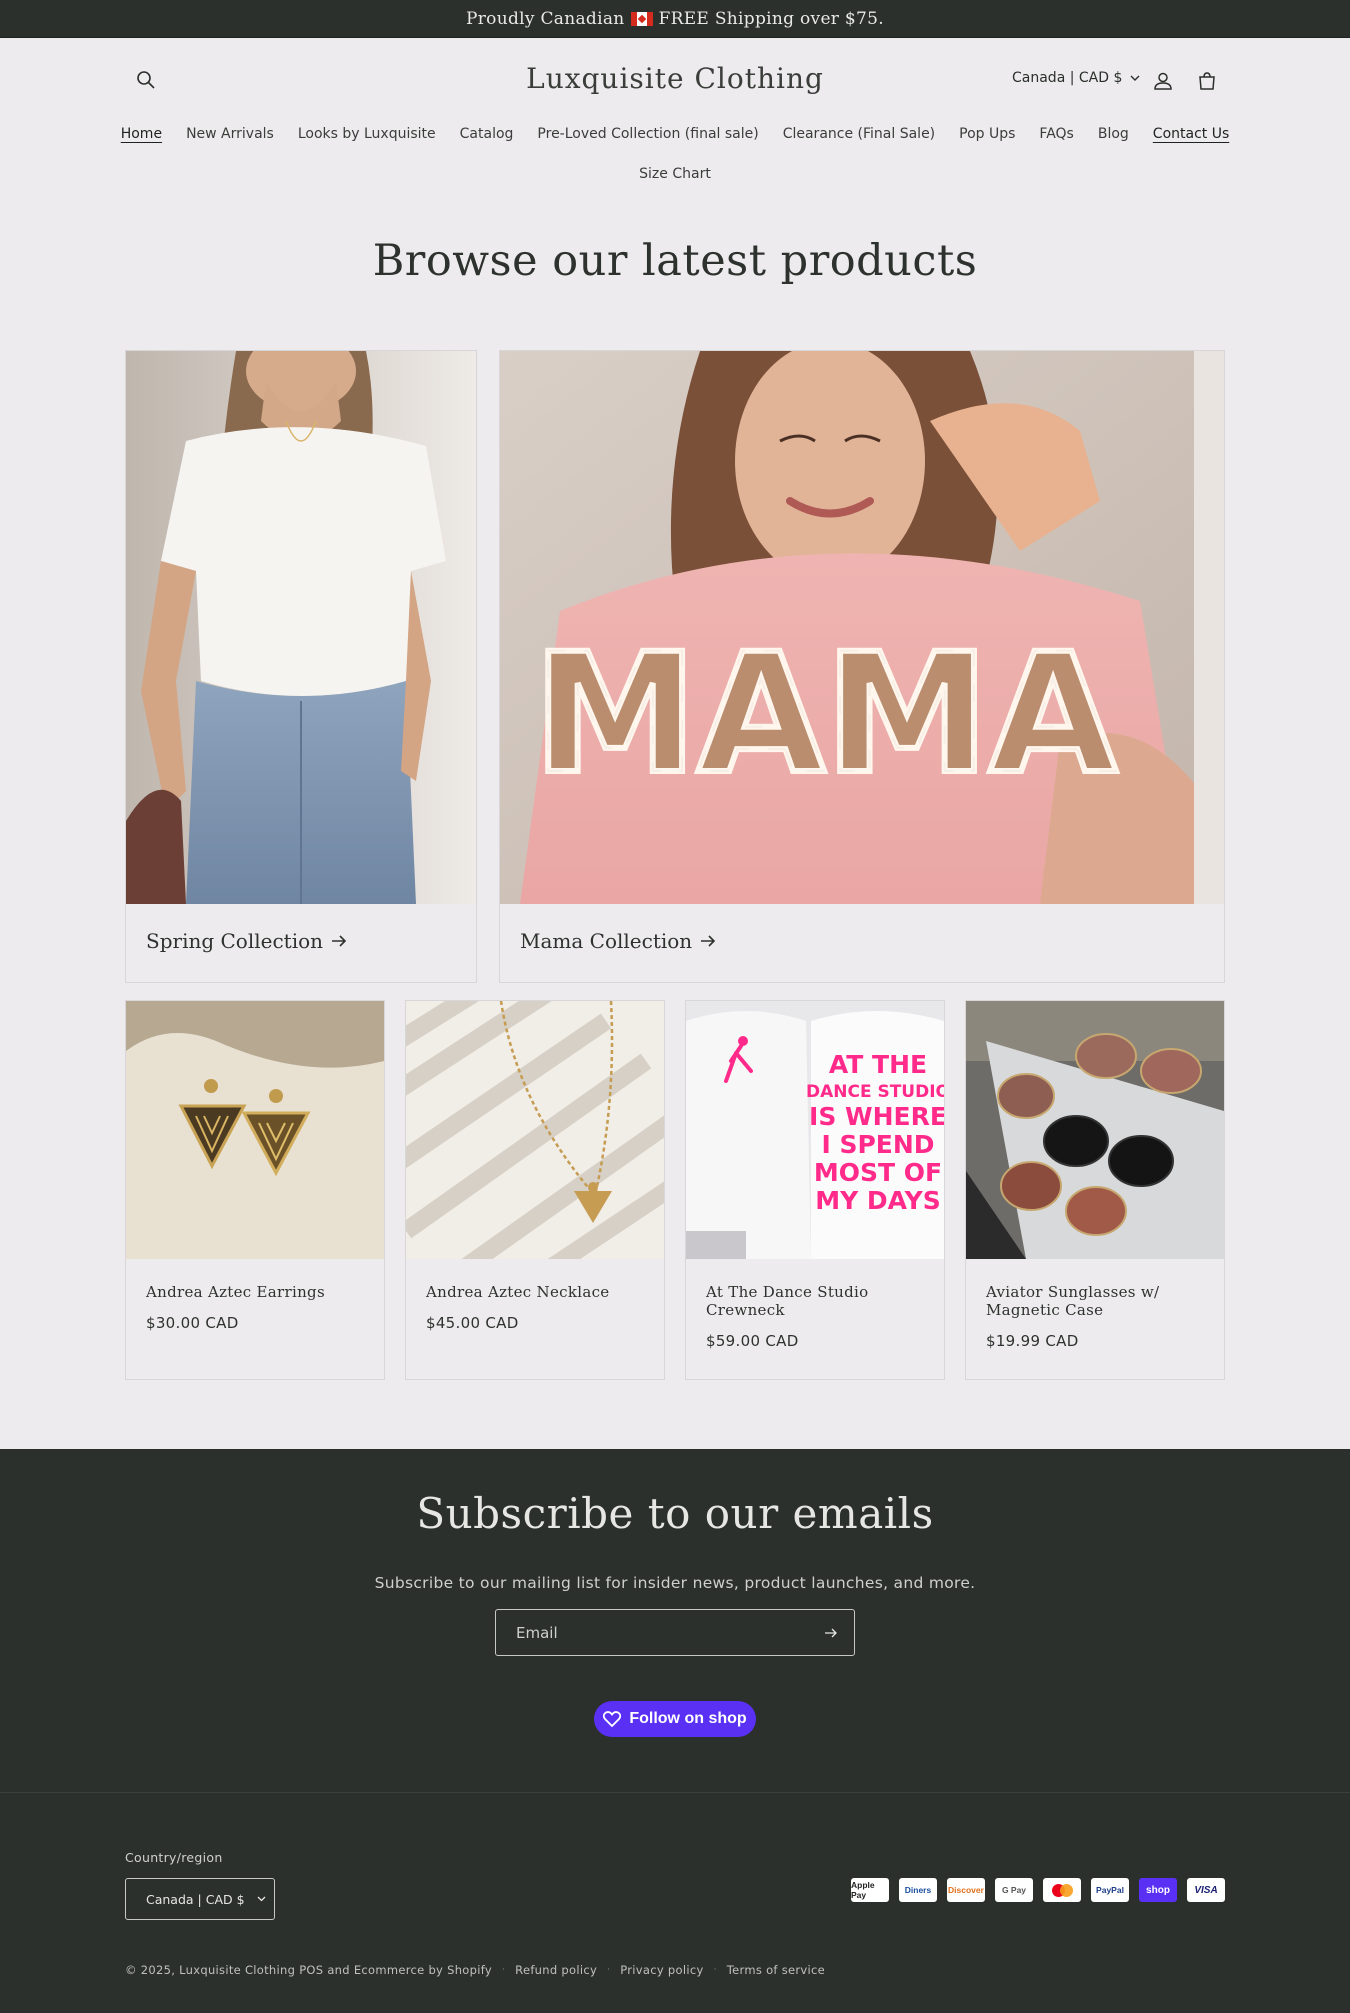 The height and width of the screenshot is (2013, 1350). What do you see at coordinates (877, 1144) in the screenshot?
I see `crewneck-print-line: I SPEND` at bounding box center [877, 1144].